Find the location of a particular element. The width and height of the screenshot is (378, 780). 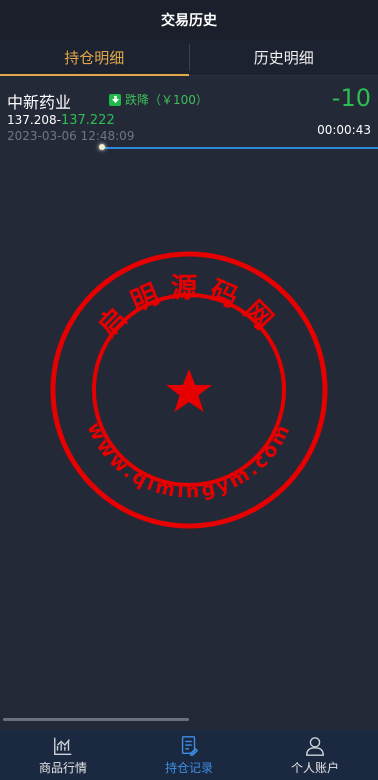

nav-positions-label: 持仓记录 is located at coordinates (188, 767).